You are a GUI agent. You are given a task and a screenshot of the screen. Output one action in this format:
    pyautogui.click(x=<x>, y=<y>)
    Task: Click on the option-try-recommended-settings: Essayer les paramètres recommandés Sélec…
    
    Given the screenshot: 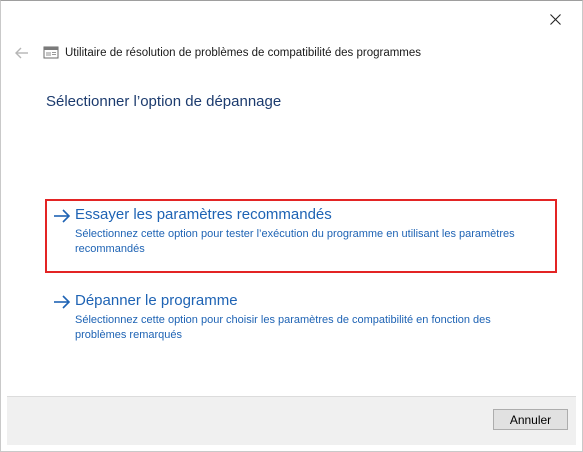 What is the action you would take?
    pyautogui.click(x=301, y=236)
    